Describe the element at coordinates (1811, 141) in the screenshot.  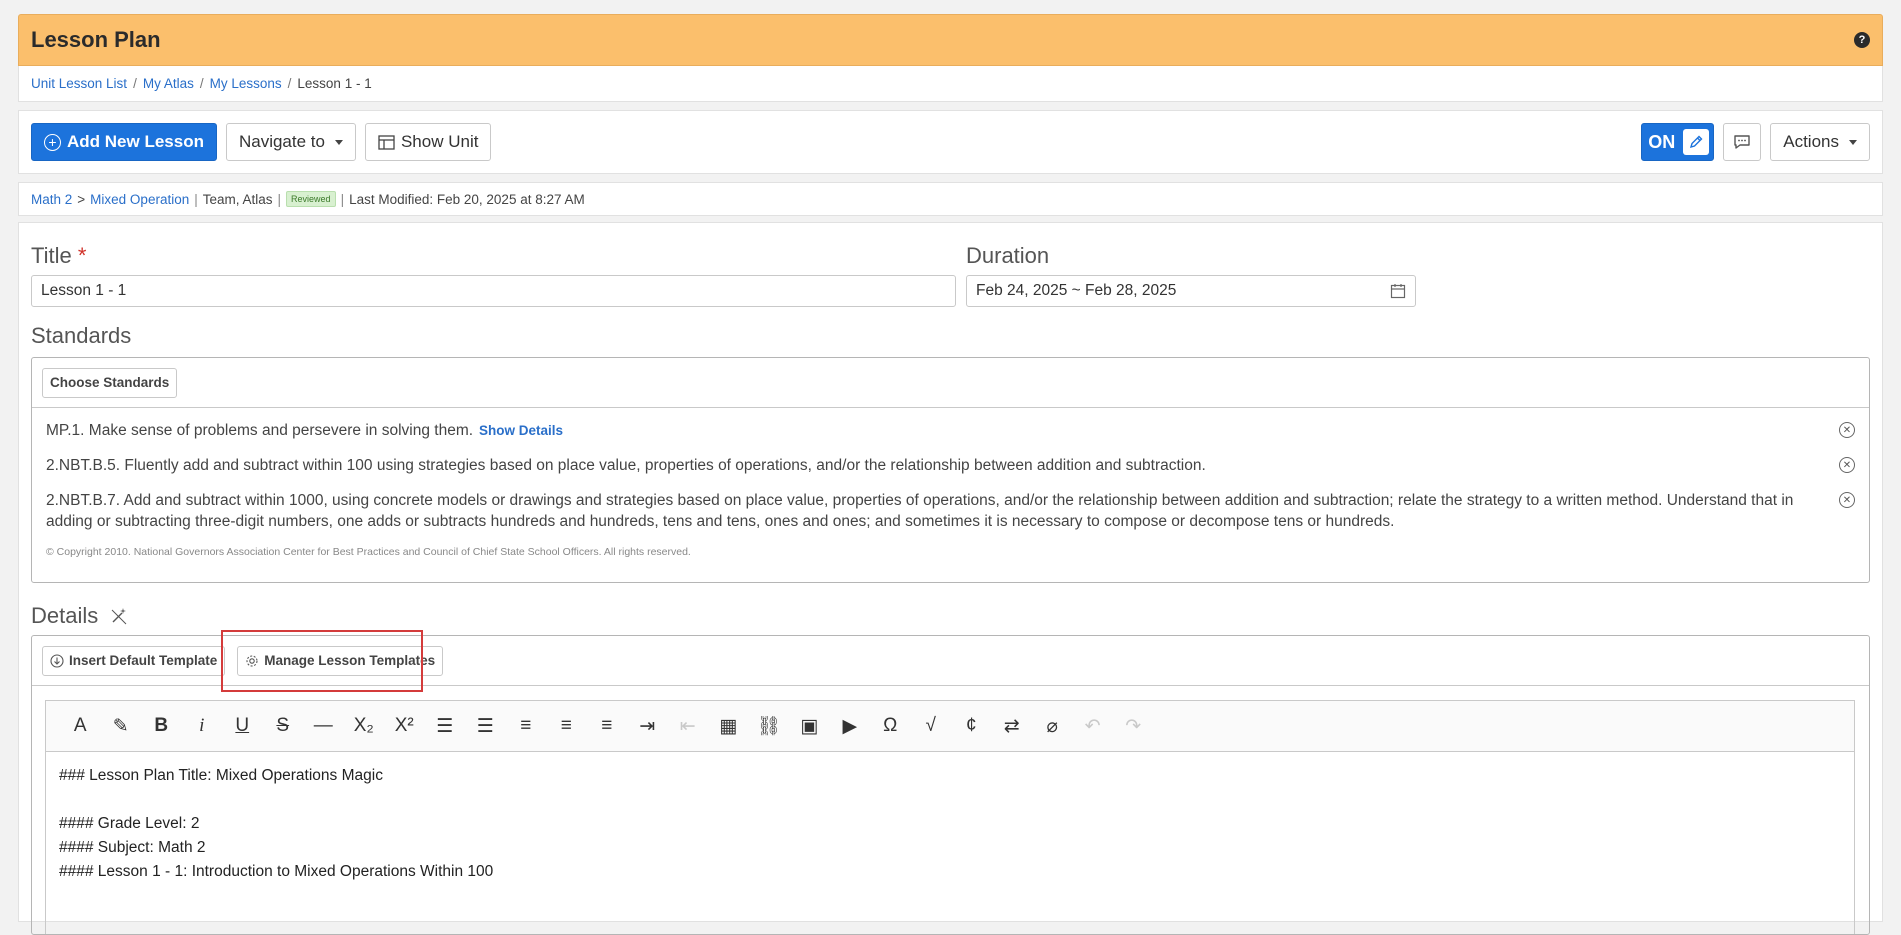
I see `actions-label: Actions` at that location.